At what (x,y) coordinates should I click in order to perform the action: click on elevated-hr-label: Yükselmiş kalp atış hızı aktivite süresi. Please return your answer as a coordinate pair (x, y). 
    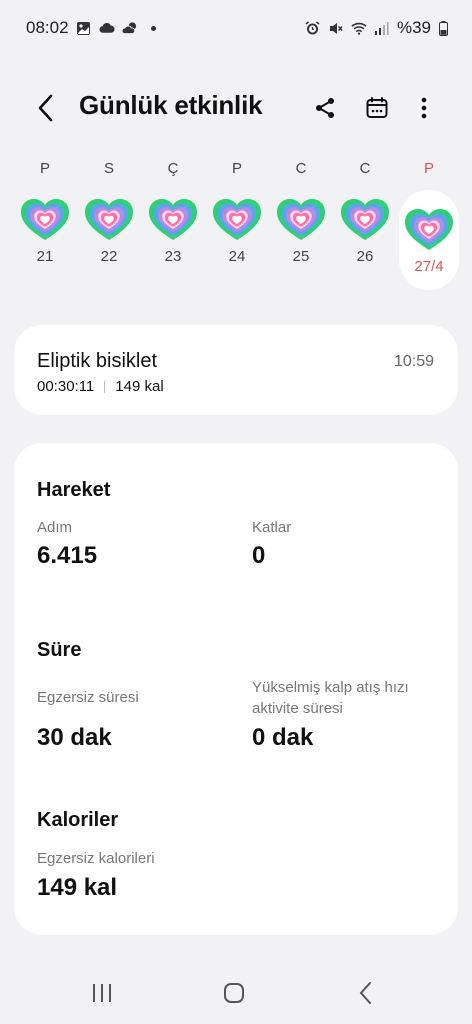
    Looking at the image, I should click on (330, 698).